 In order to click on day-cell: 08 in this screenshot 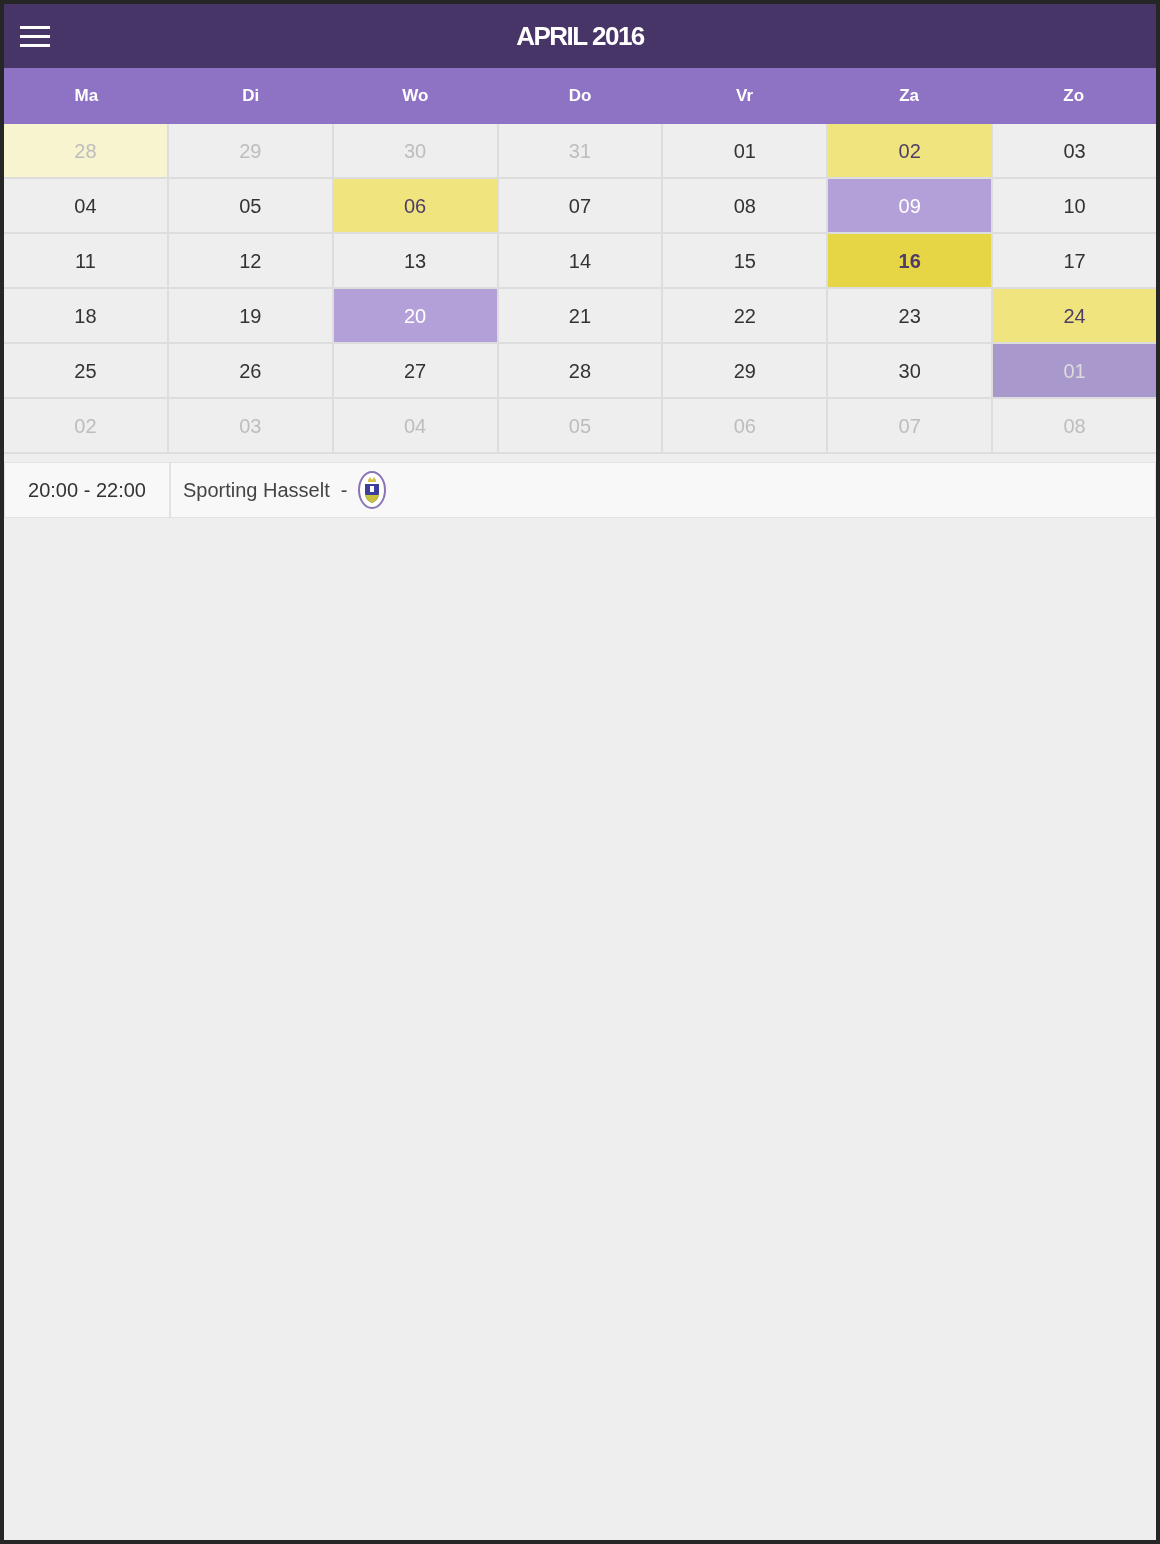, I will do `click(745, 205)`.